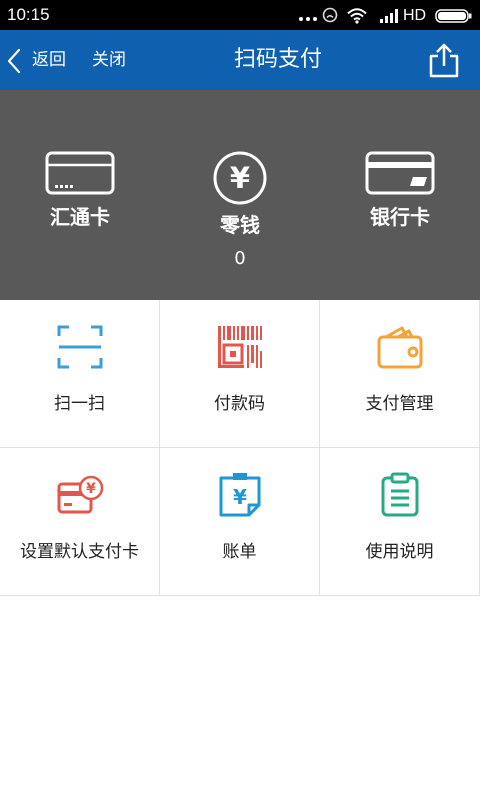  I want to click on wallet-icon, so click(400, 347).